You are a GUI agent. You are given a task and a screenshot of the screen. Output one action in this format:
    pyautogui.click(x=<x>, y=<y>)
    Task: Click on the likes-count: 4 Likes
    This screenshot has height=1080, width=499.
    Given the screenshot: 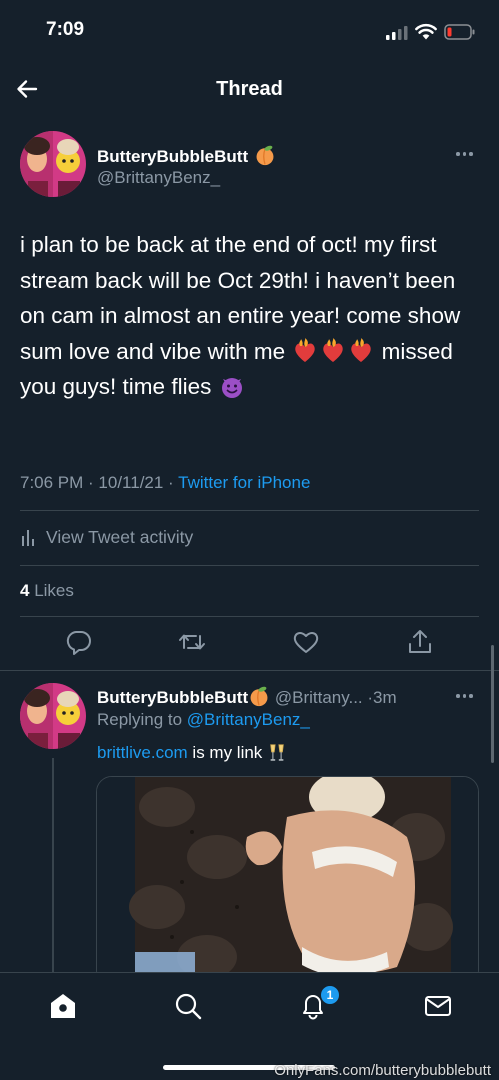 What is the action you would take?
    pyautogui.click(x=47, y=591)
    